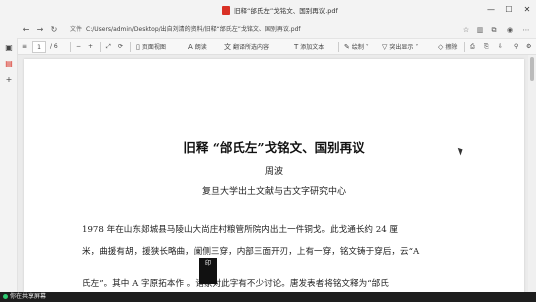 This screenshot has height=302, width=536. What do you see at coordinates (9, 165) in the screenshot?
I see `browser-sidebar: ▣ ▤ +` at bounding box center [9, 165].